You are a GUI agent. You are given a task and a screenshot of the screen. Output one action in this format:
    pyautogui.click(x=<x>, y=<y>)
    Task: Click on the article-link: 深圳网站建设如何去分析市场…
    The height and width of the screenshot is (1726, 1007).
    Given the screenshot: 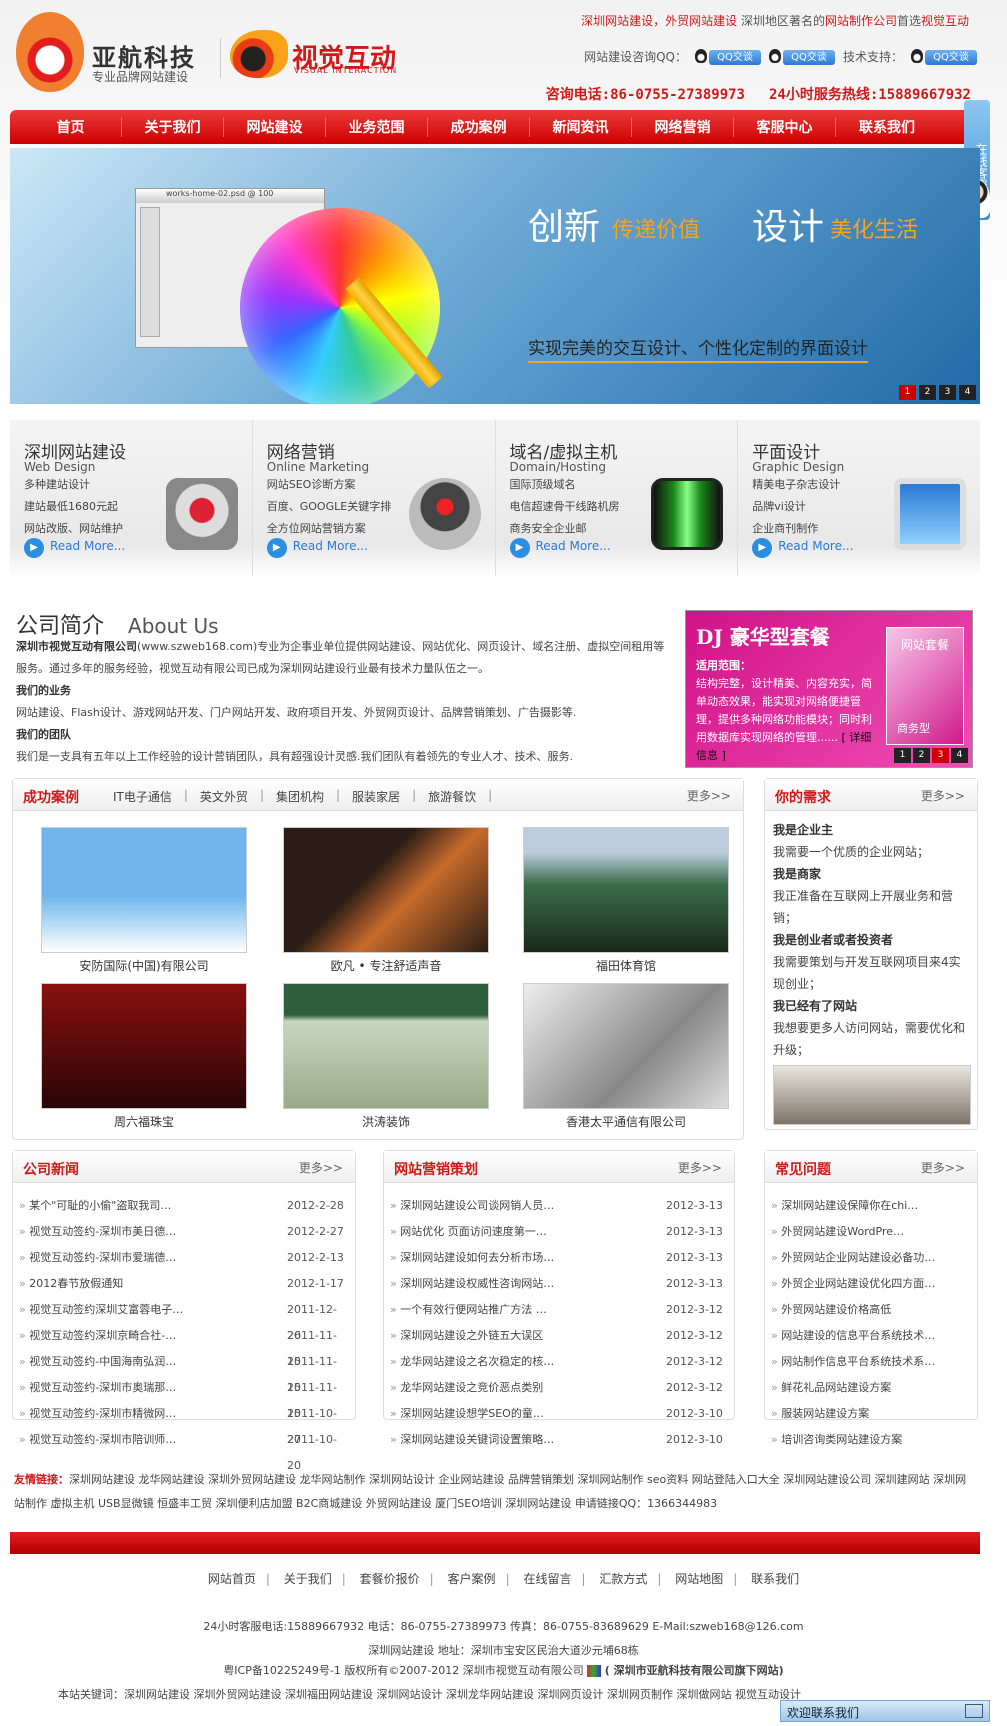 What is the action you would take?
    pyautogui.click(x=472, y=1258)
    